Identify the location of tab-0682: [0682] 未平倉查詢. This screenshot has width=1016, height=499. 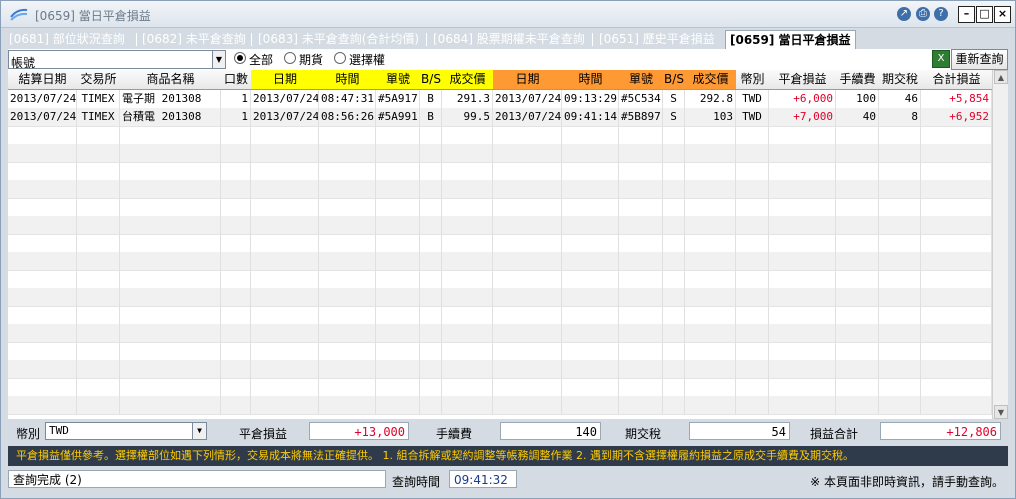
(194, 39).